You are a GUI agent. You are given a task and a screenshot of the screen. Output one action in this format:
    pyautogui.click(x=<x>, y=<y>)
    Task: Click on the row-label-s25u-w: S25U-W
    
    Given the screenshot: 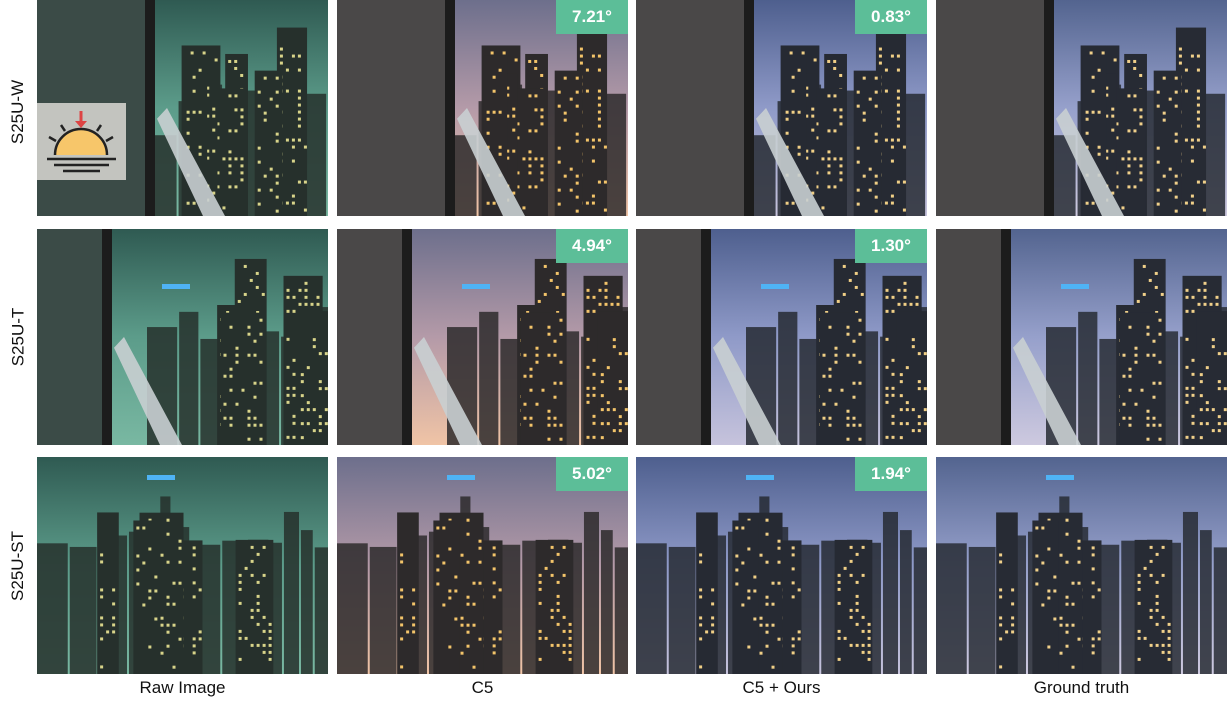 What is the action you would take?
    pyautogui.click(x=18, y=112)
    